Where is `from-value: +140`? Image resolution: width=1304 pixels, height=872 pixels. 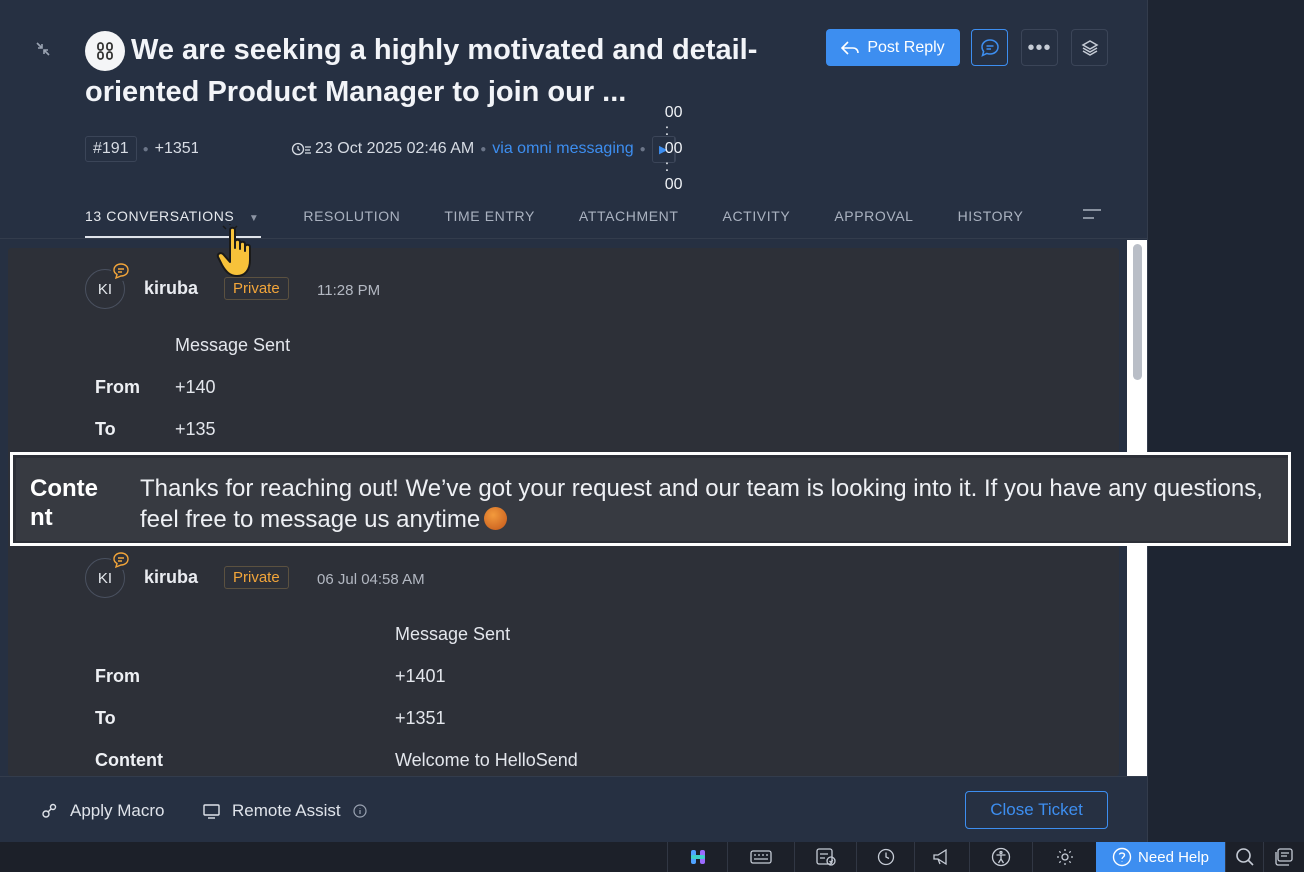
from-value: +140 is located at coordinates (195, 387).